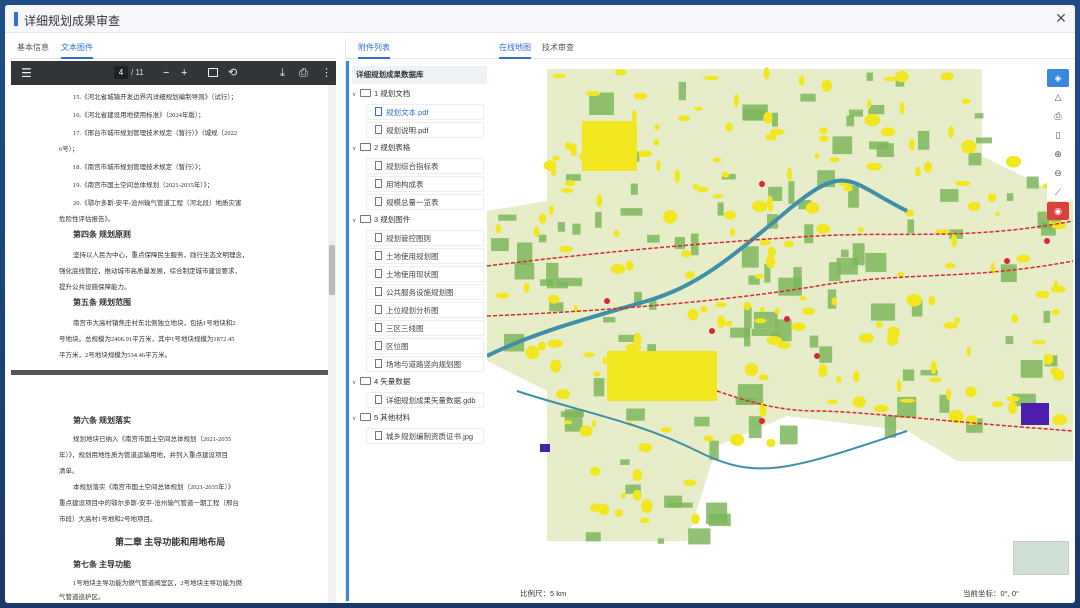 Image resolution: width=1080 pixels, height=608 pixels. I want to click on zoom-out-button: −, so click(166, 73).